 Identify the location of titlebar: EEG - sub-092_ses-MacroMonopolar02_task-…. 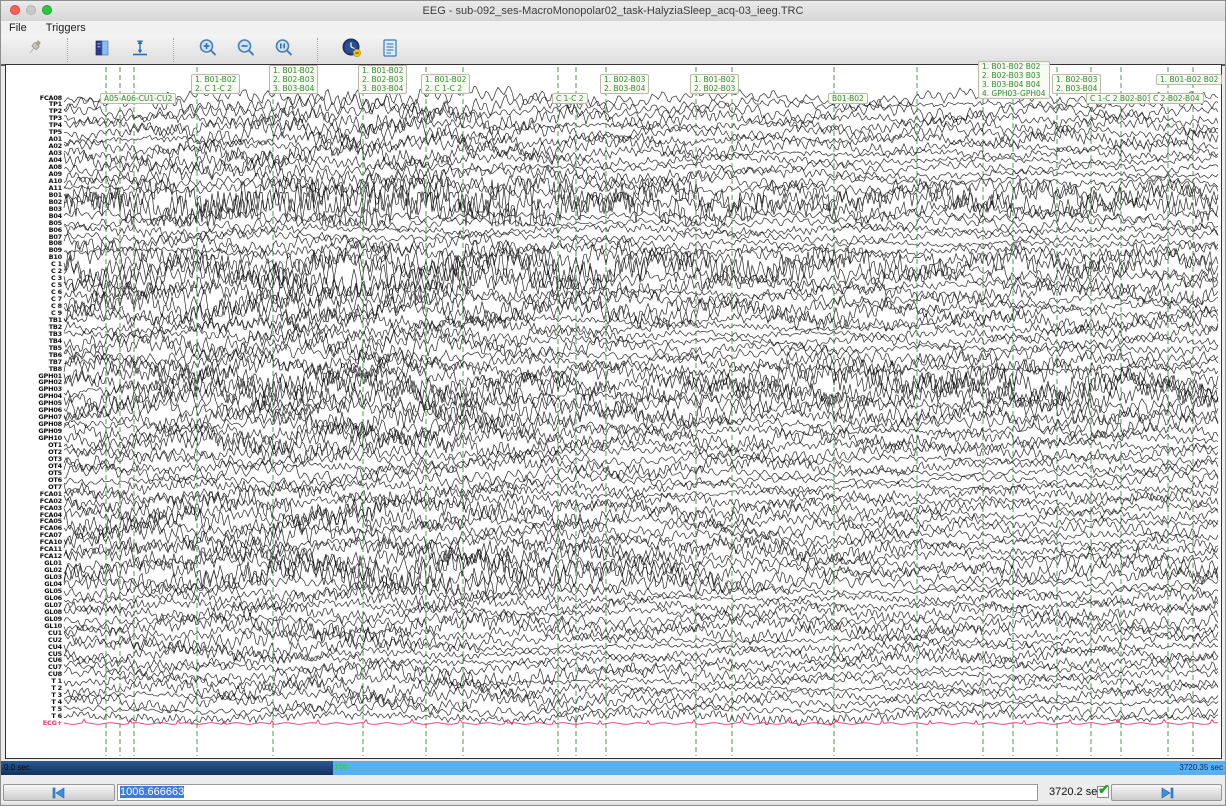
(613, 11).